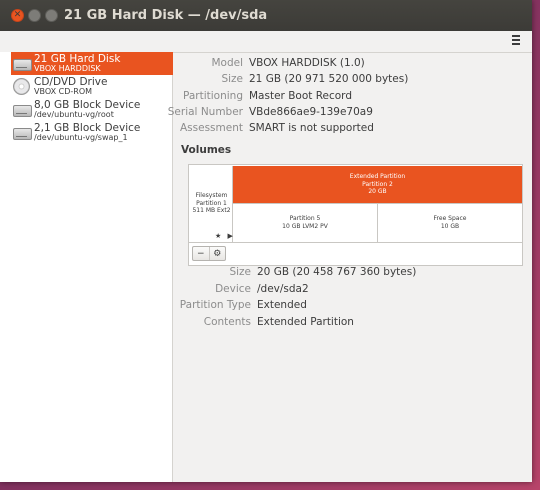 This screenshot has height=490, width=540. What do you see at coordinates (121, 65) in the screenshot?
I see `model-row: Model` at bounding box center [121, 65].